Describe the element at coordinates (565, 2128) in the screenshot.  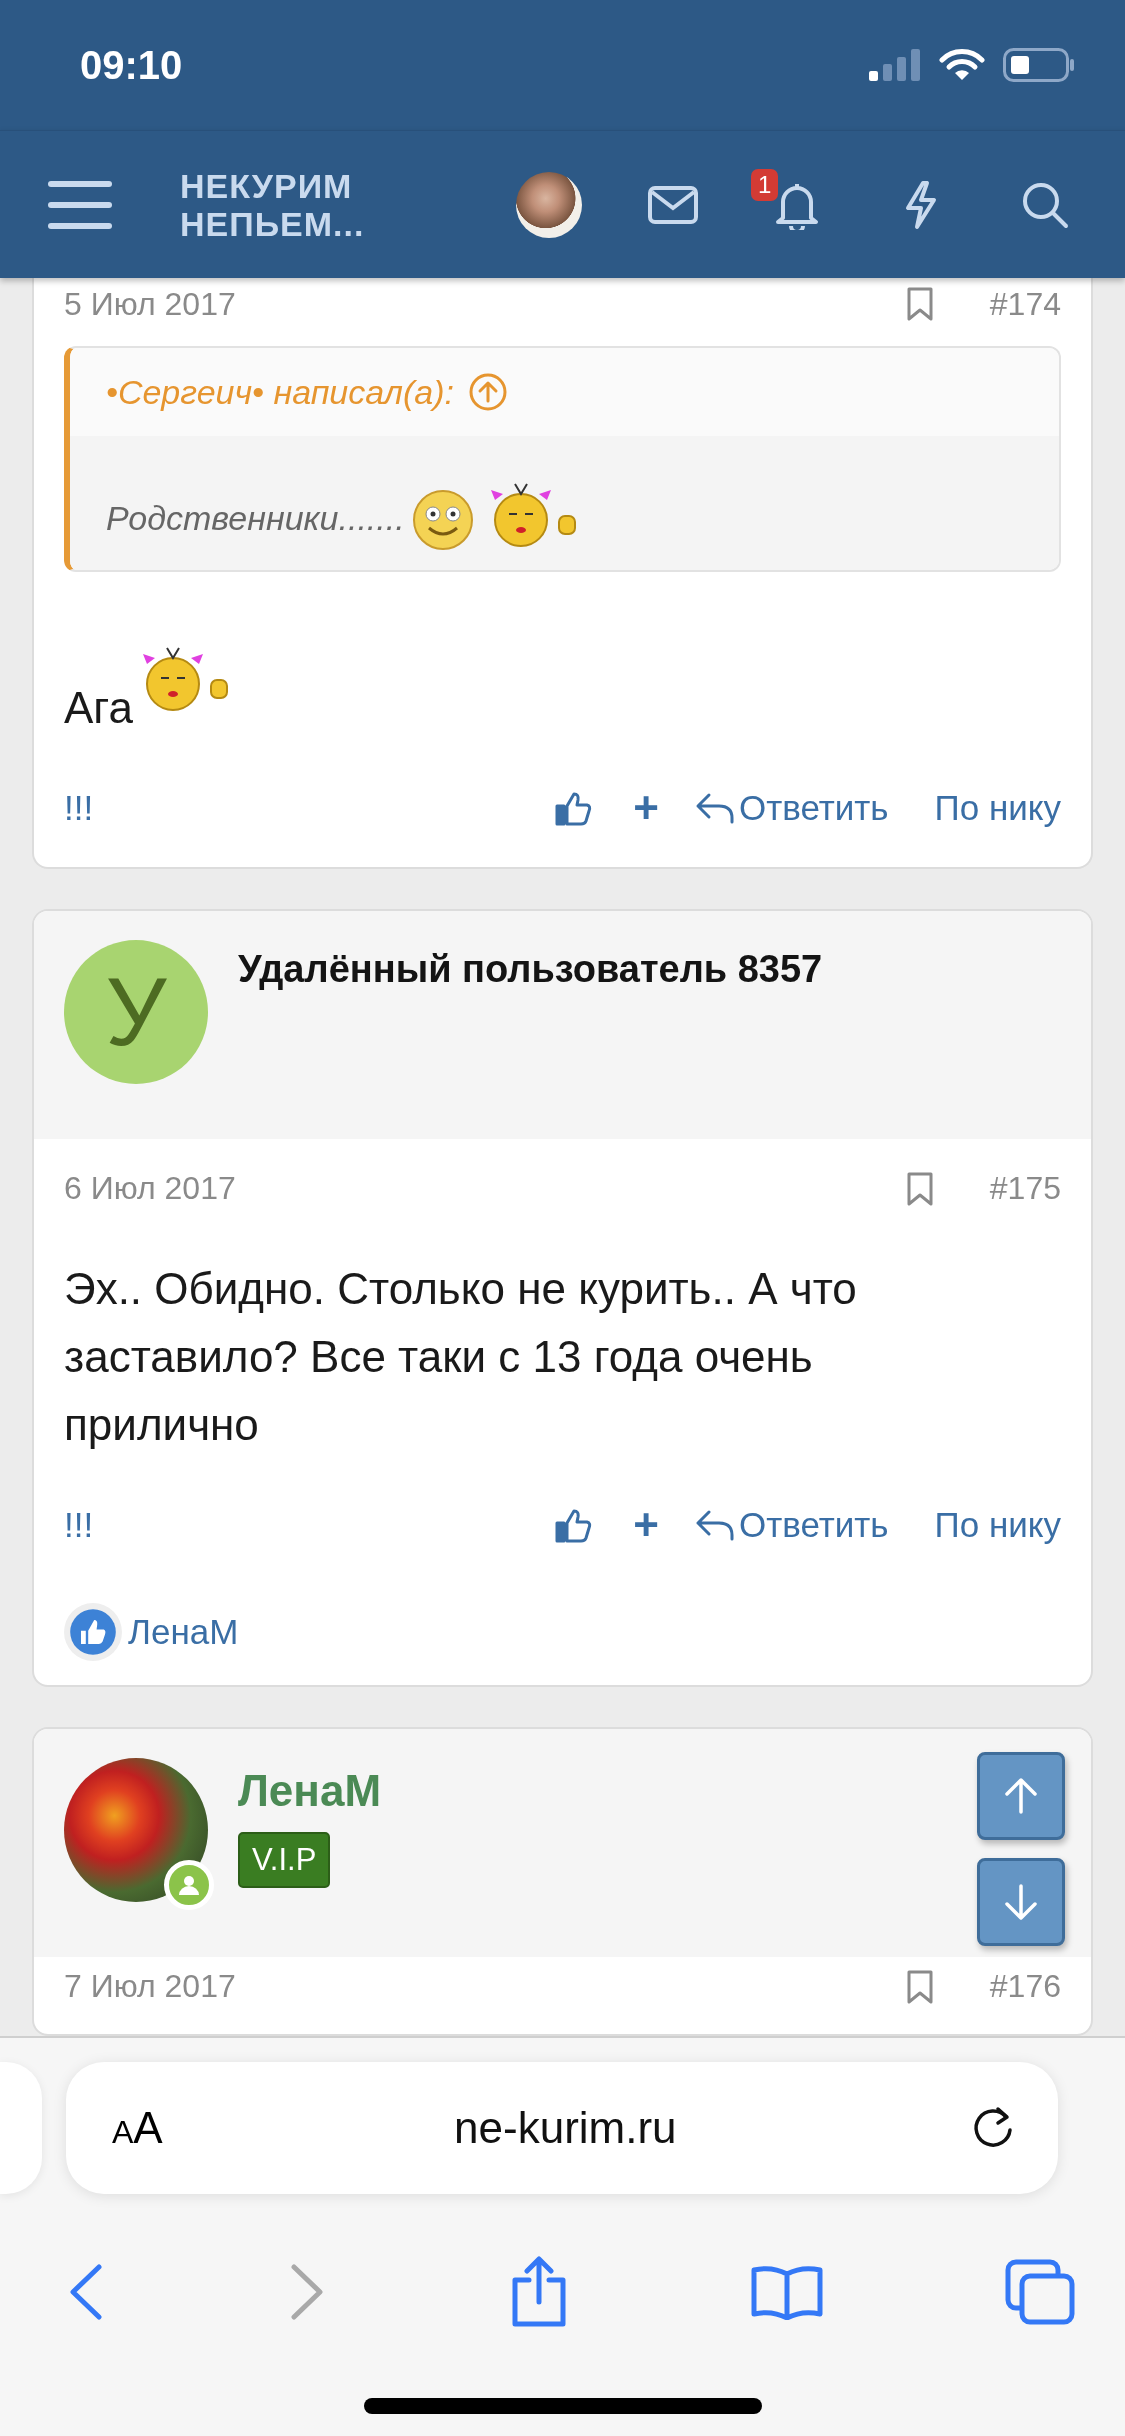
I see `url-text: ne-kurim.ru` at that location.